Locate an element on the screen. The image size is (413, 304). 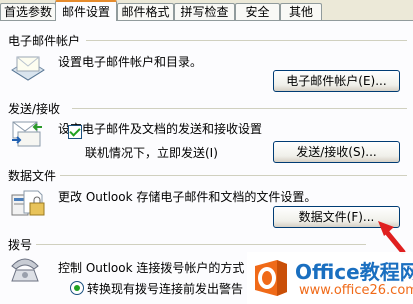
data-files-description: 更改 Outlook 存储电子邮件和文档的文件设置。 is located at coordinates (187, 197).